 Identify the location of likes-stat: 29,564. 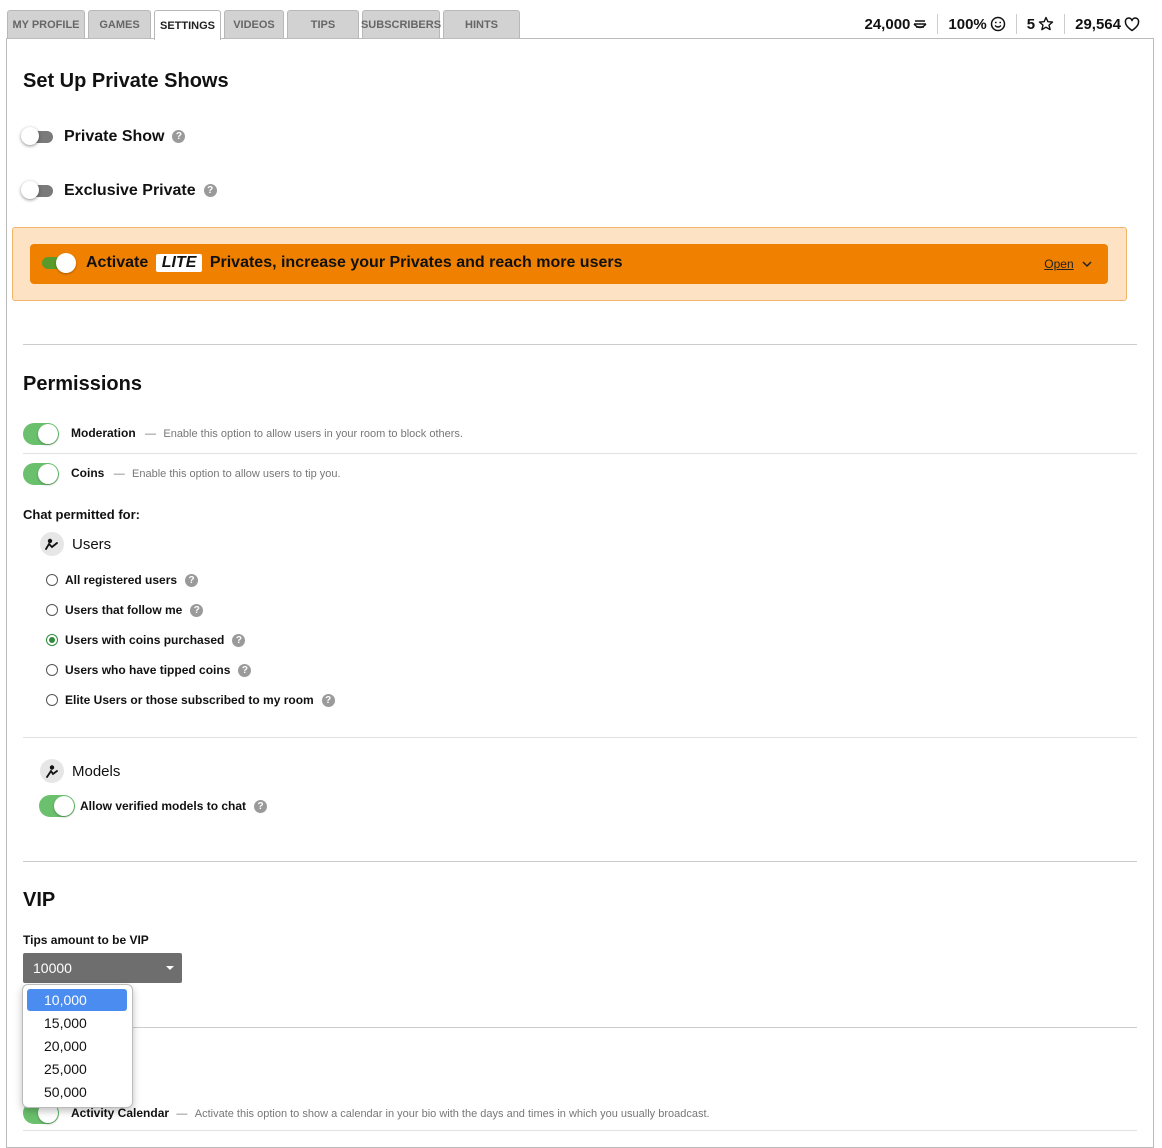
(1107, 24).